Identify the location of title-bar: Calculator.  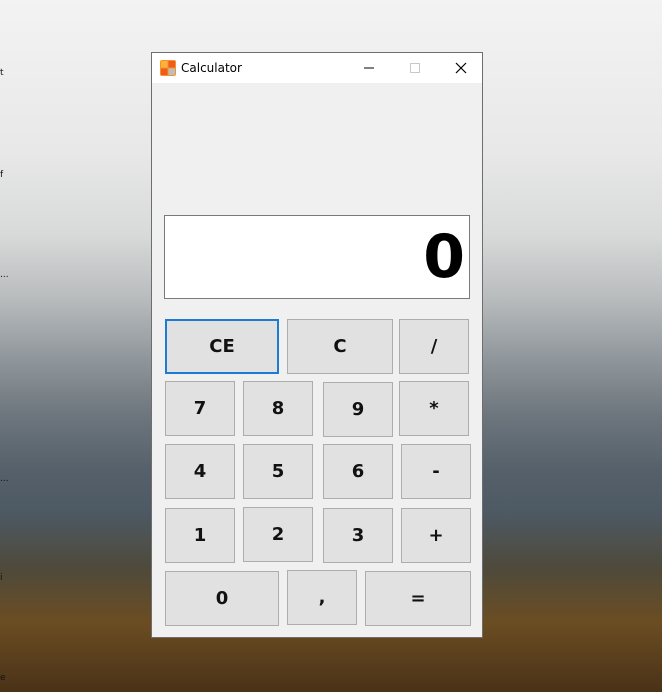
(317, 68).